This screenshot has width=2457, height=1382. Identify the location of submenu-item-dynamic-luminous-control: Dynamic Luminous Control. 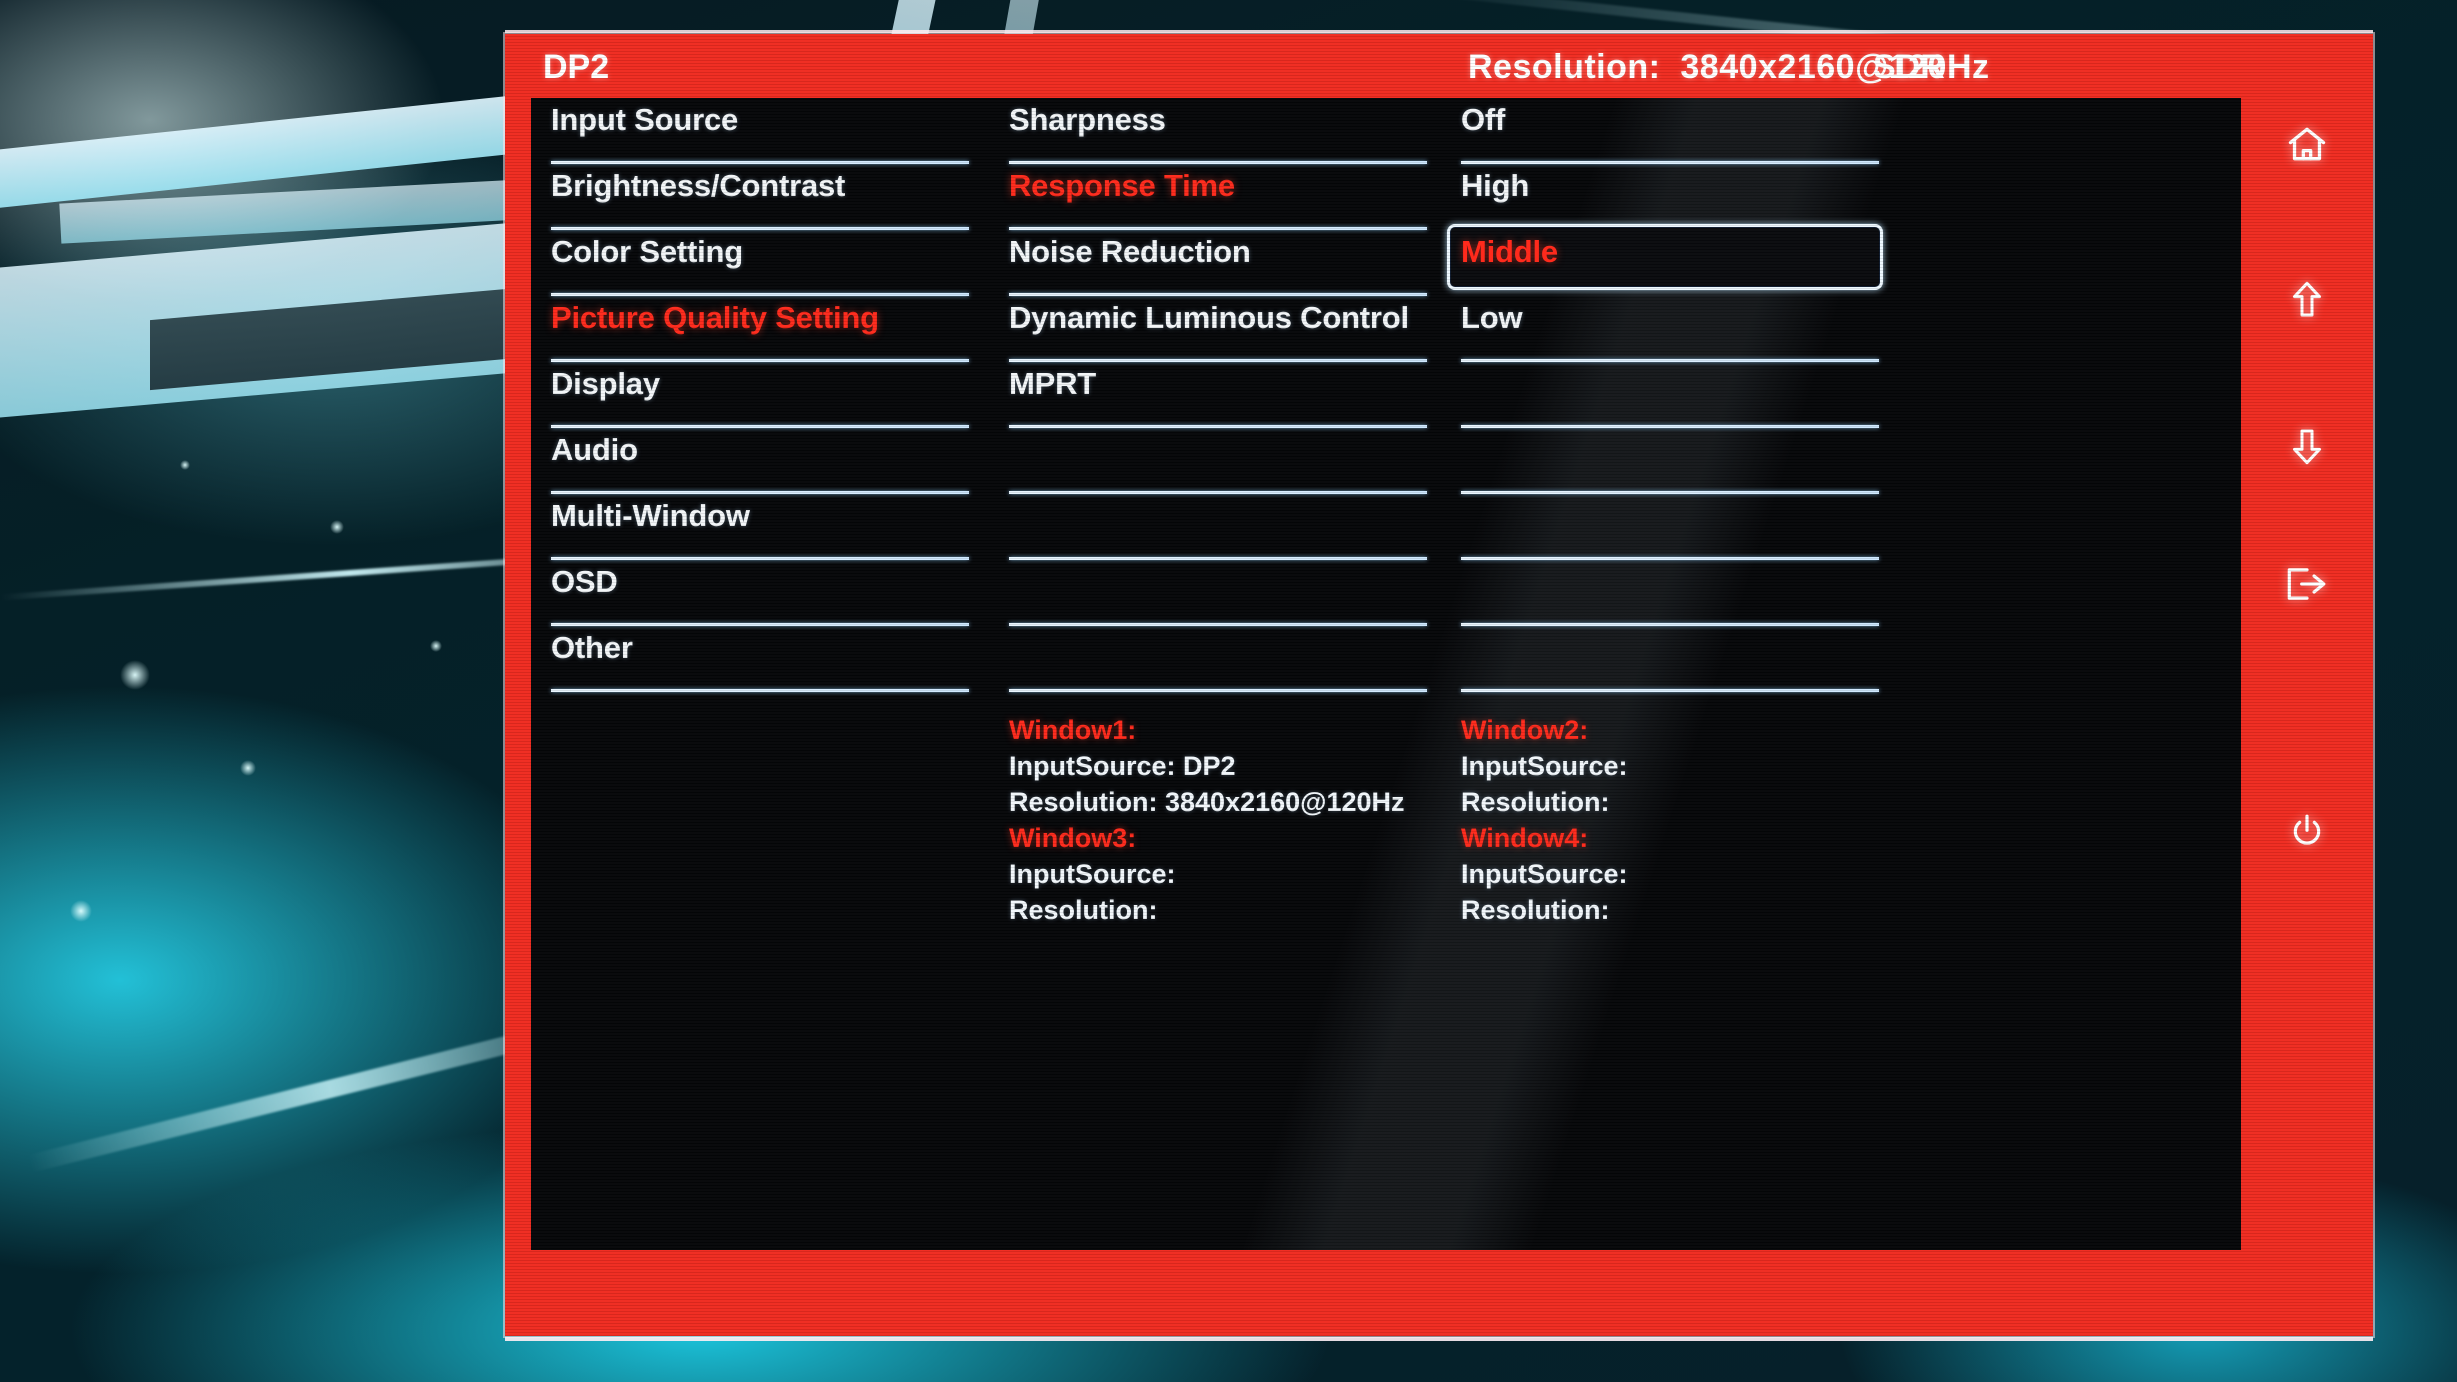
(1224, 329).